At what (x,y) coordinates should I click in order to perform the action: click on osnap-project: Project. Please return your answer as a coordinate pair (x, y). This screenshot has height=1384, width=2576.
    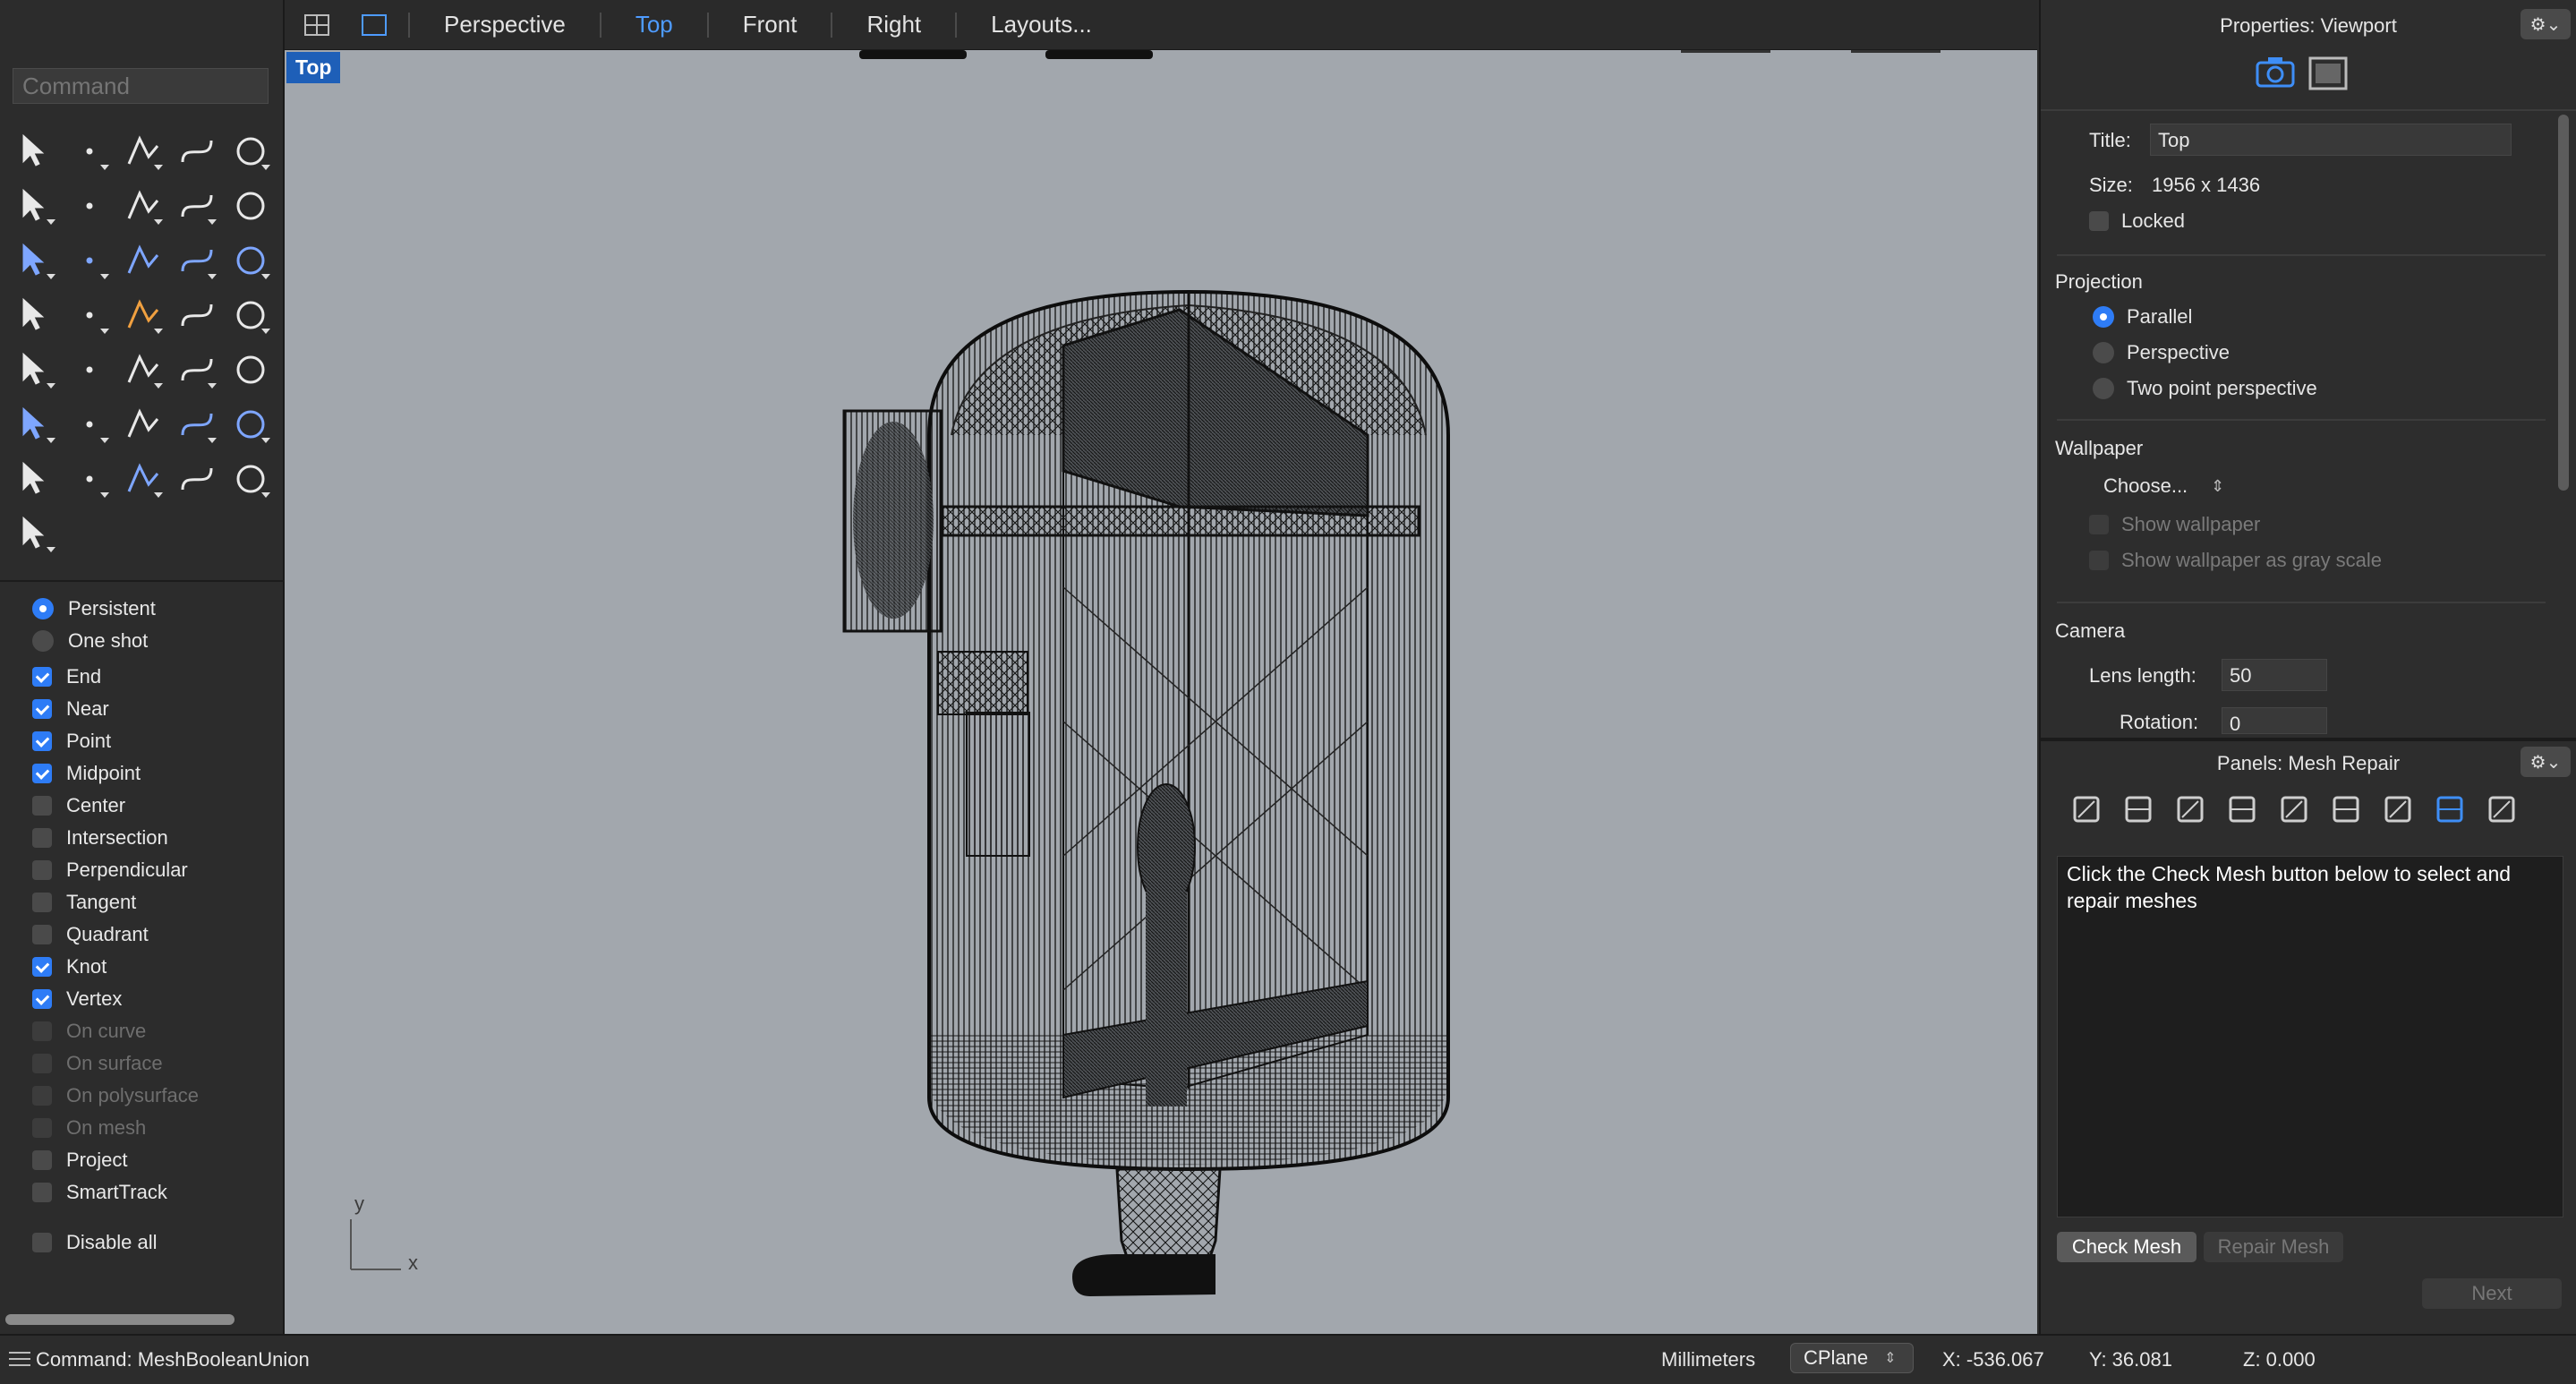
    Looking at the image, I should click on (153, 1160).